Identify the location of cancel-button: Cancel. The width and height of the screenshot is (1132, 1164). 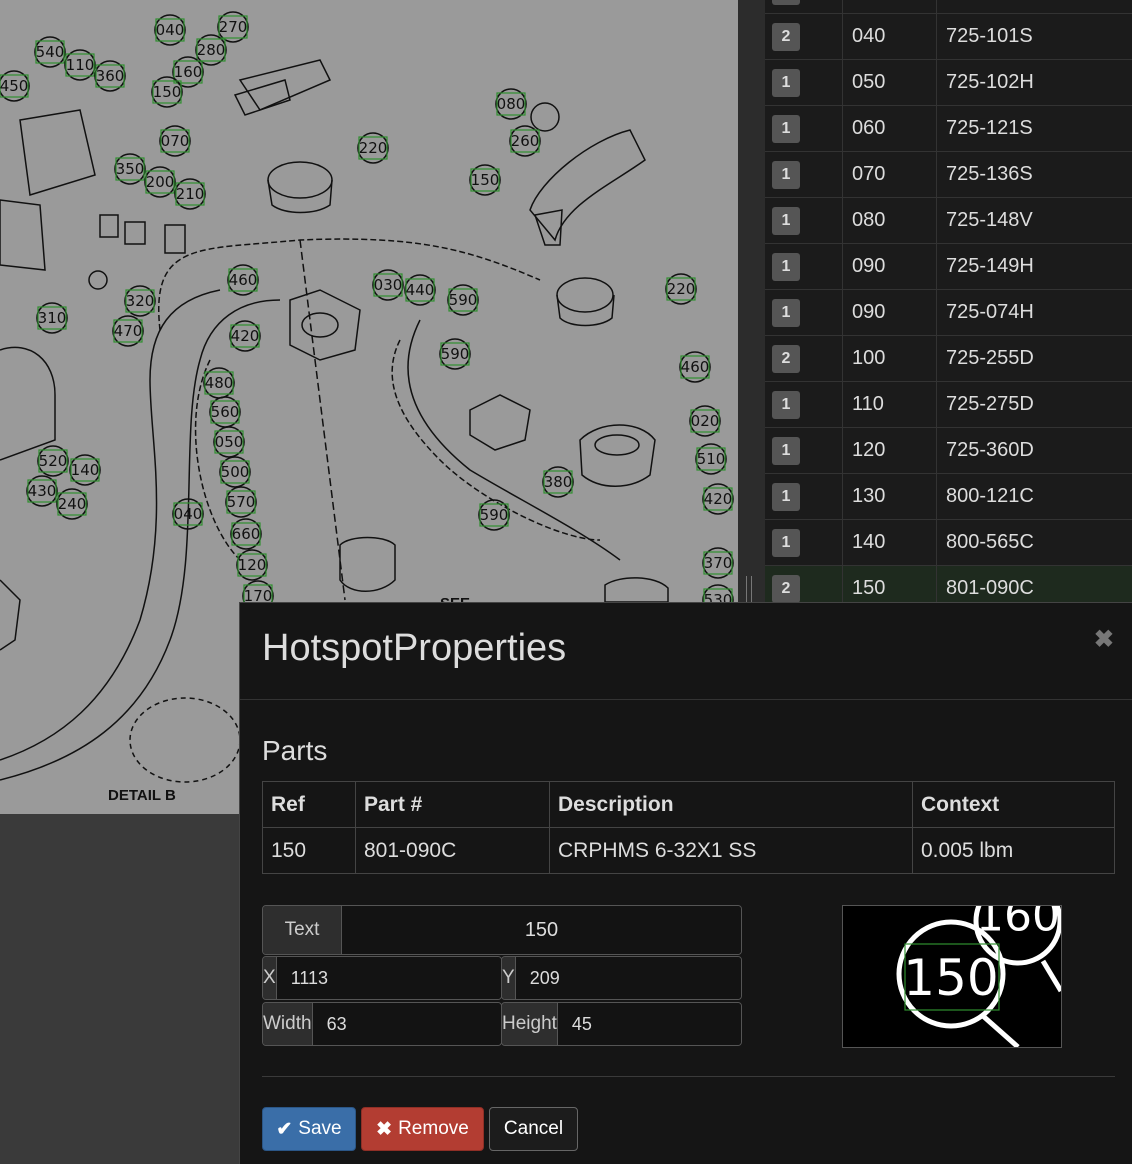
(533, 1129).